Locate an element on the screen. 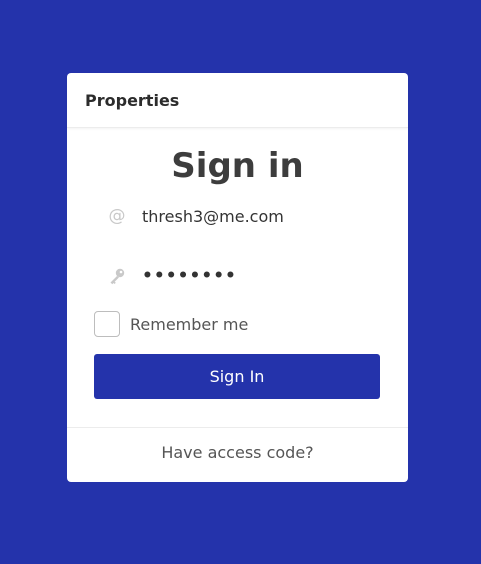 The image size is (481, 564). access-code-link: Have access code? is located at coordinates (237, 452).